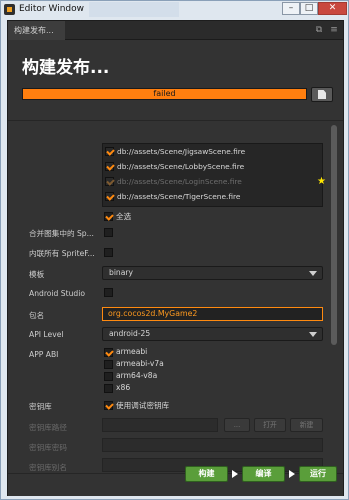 The height and width of the screenshot is (500, 349). What do you see at coordinates (212, 445) in the screenshot?
I see `keystore-password-input` at bounding box center [212, 445].